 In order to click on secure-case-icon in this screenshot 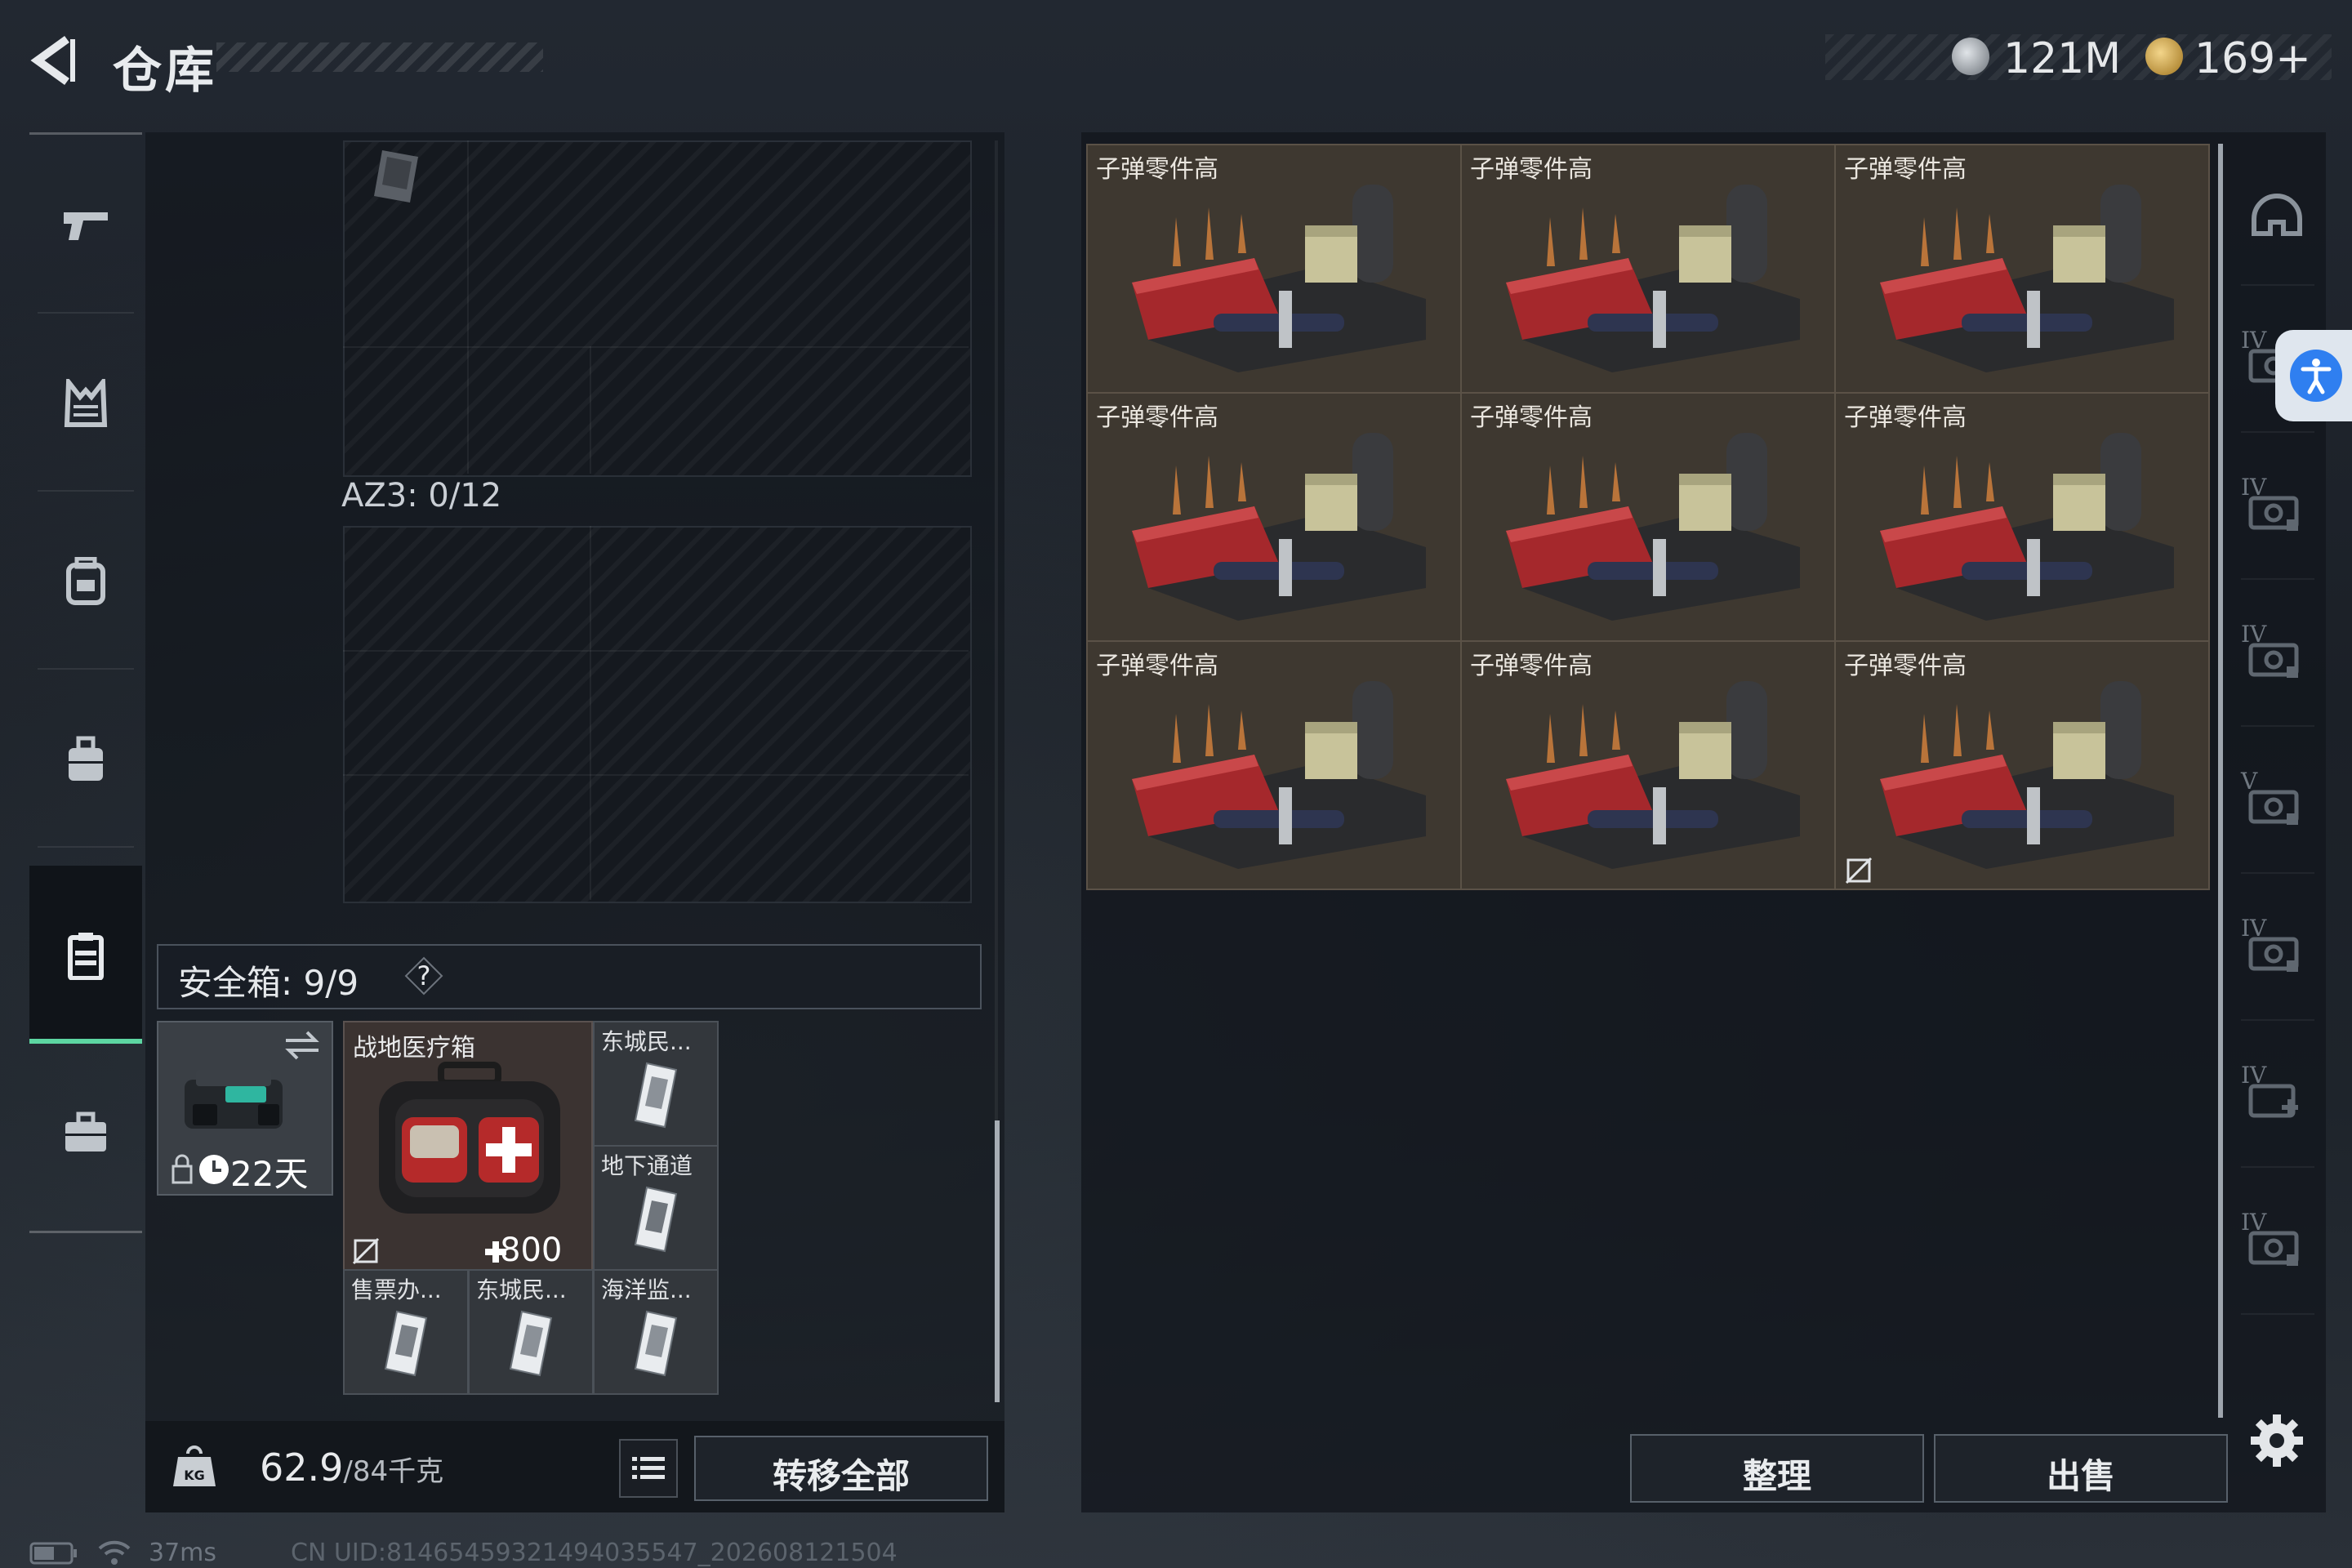, I will do `click(234, 1099)`.